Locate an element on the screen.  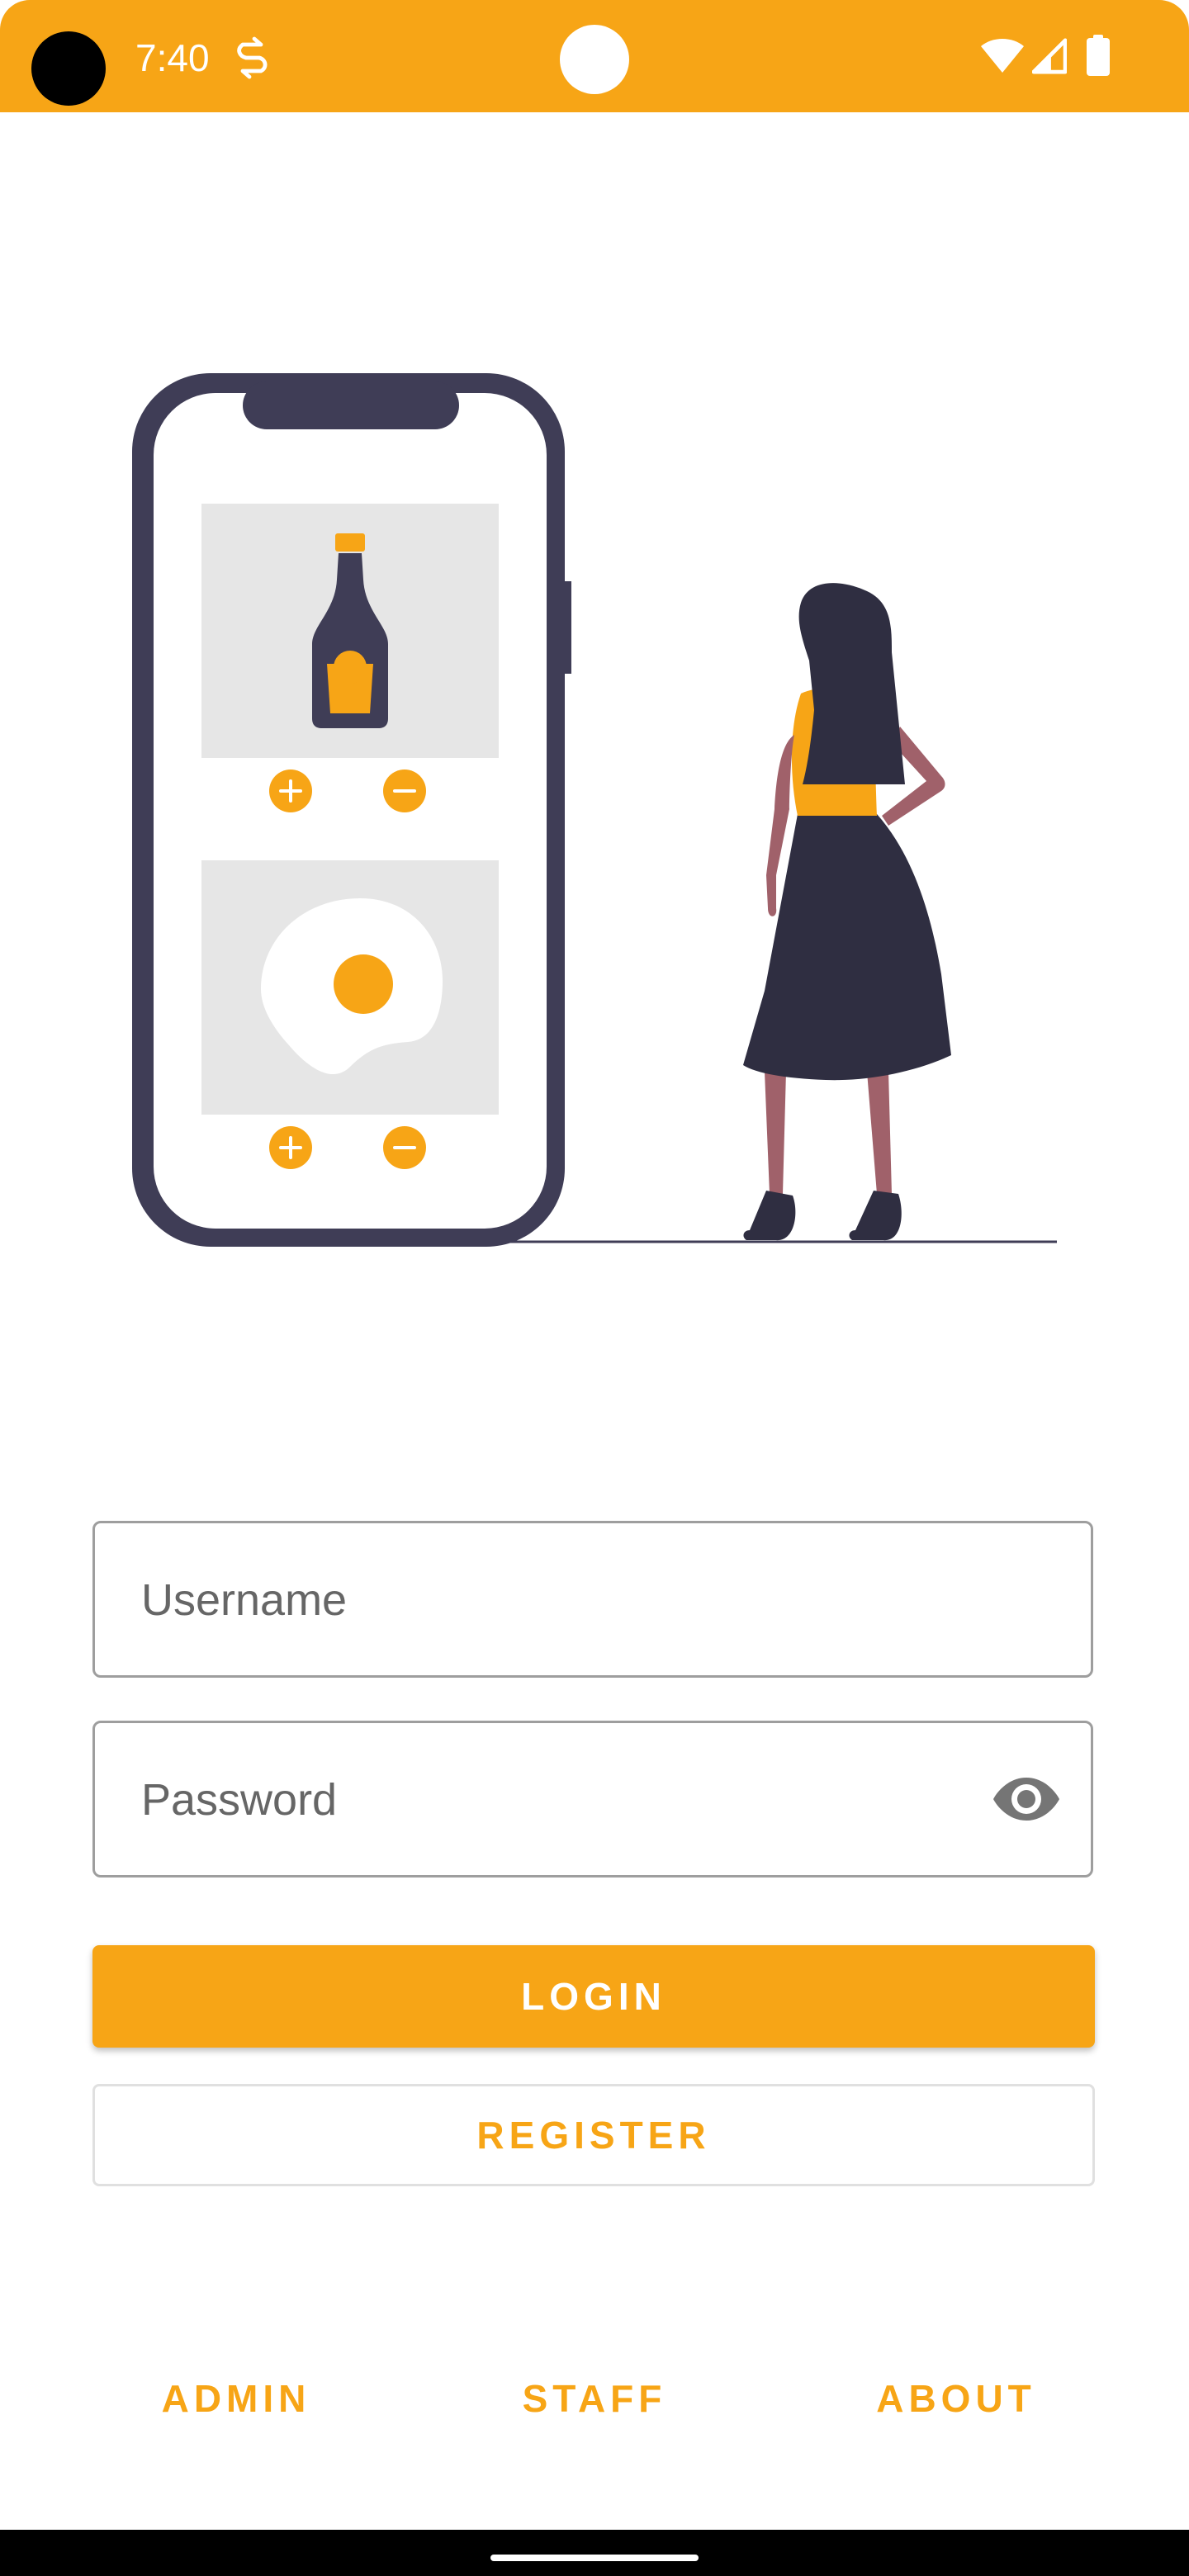
front-camera is located at coordinates (594, 59).